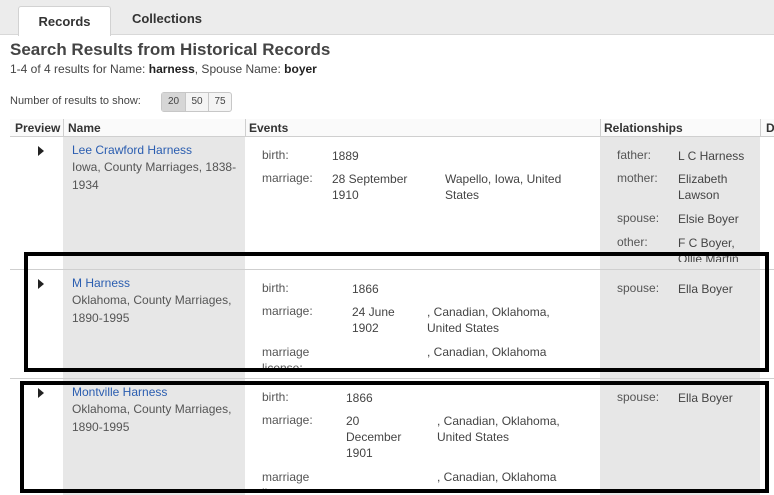 The height and width of the screenshot is (495, 774). What do you see at coordinates (392, 378) in the screenshot?
I see `row-divider` at bounding box center [392, 378].